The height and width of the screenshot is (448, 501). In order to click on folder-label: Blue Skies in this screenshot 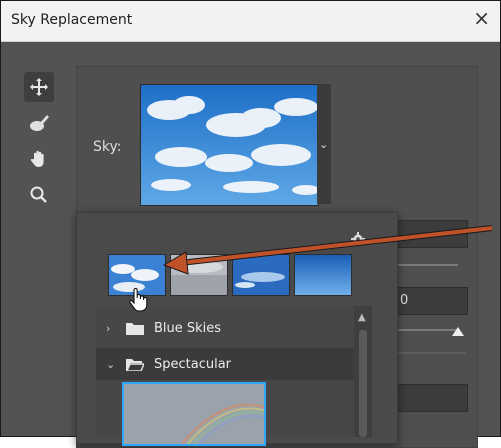, I will do `click(188, 328)`.